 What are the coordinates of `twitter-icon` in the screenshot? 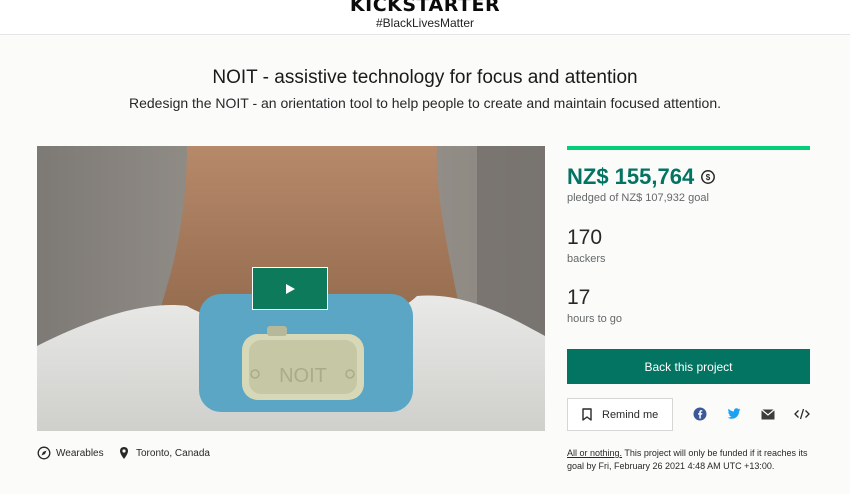 It's located at (734, 413).